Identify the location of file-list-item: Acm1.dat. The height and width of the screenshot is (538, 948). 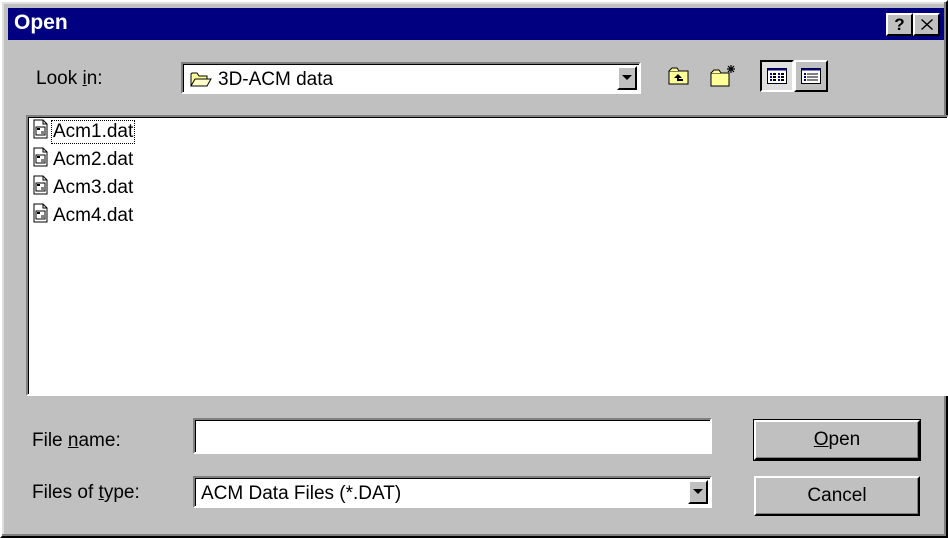
(84, 132).